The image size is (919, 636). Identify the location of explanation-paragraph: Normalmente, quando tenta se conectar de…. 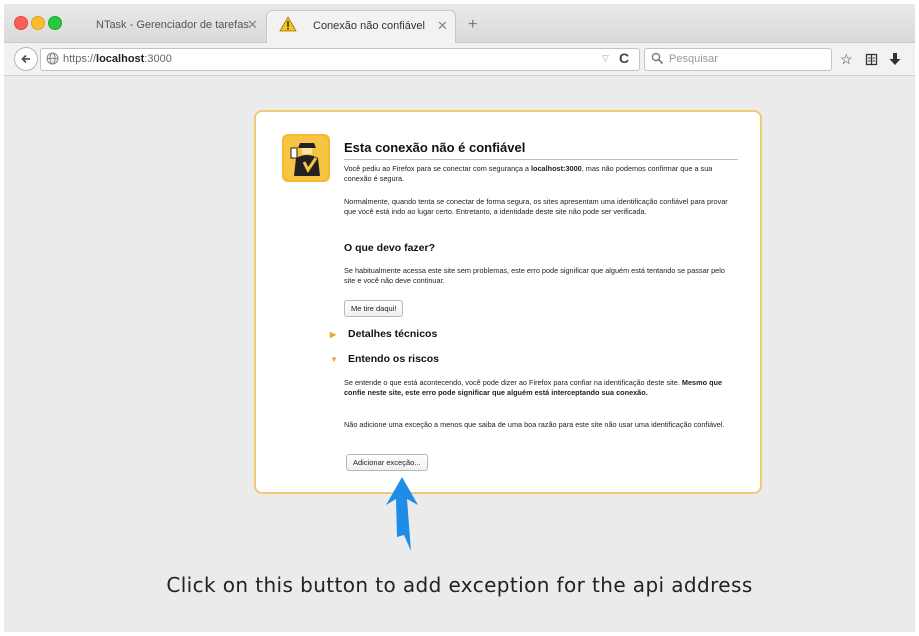
(536, 206).